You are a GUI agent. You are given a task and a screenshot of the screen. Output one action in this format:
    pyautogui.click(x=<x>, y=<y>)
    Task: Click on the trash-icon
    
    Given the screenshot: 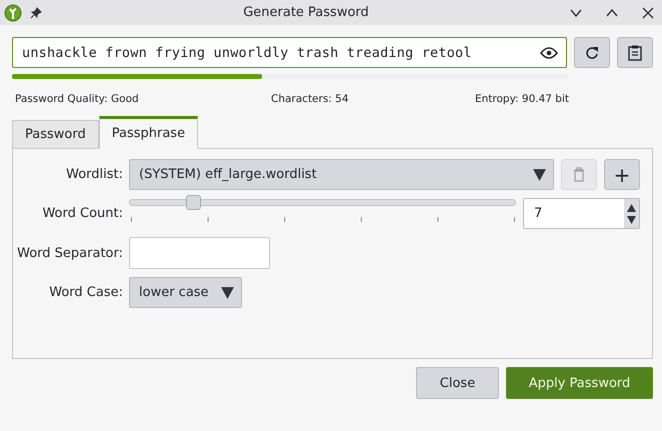 What is the action you would take?
    pyautogui.click(x=579, y=174)
    